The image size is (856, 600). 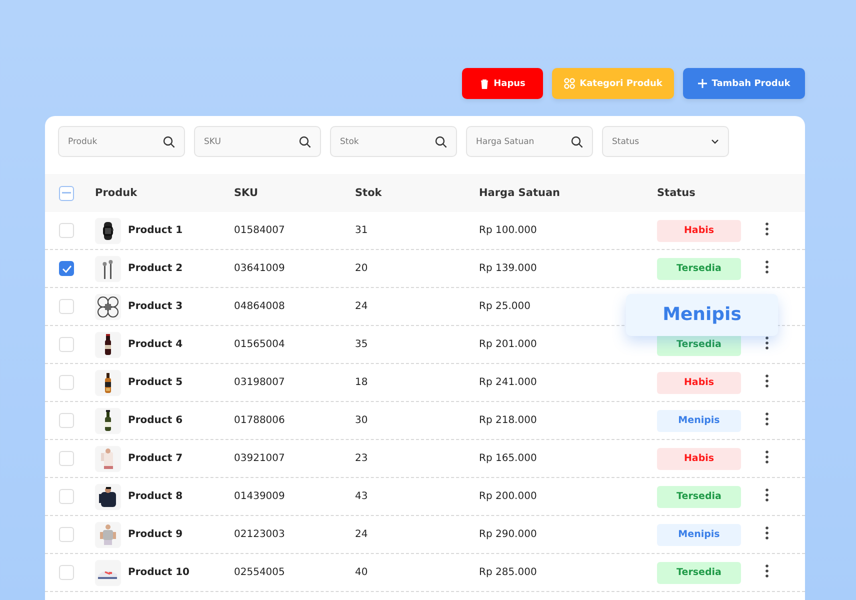 What do you see at coordinates (529, 141) in the screenshot?
I see `search-field: Harga Satuan` at bounding box center [529, 141].